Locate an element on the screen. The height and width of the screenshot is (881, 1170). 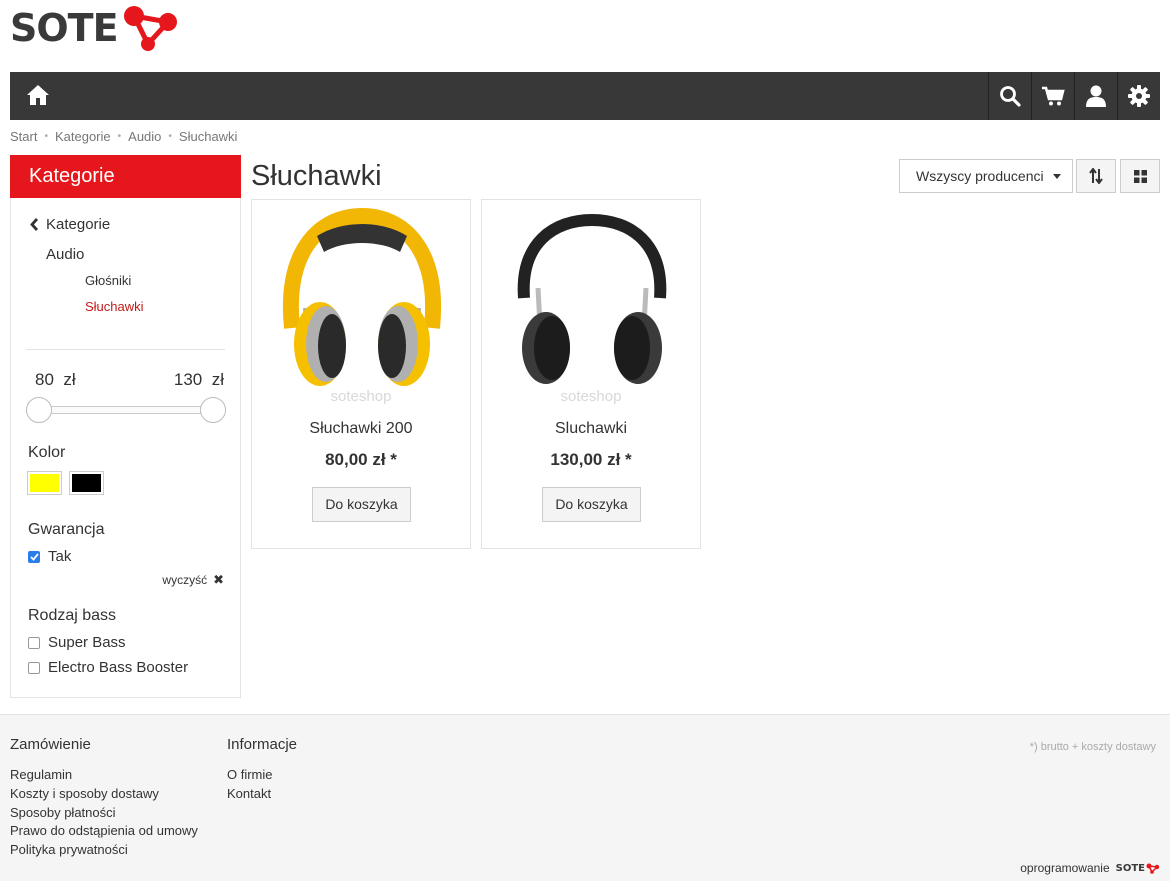
bass-checkbox-electro: Electro Bass Booster is located at coordinates (108, 667).